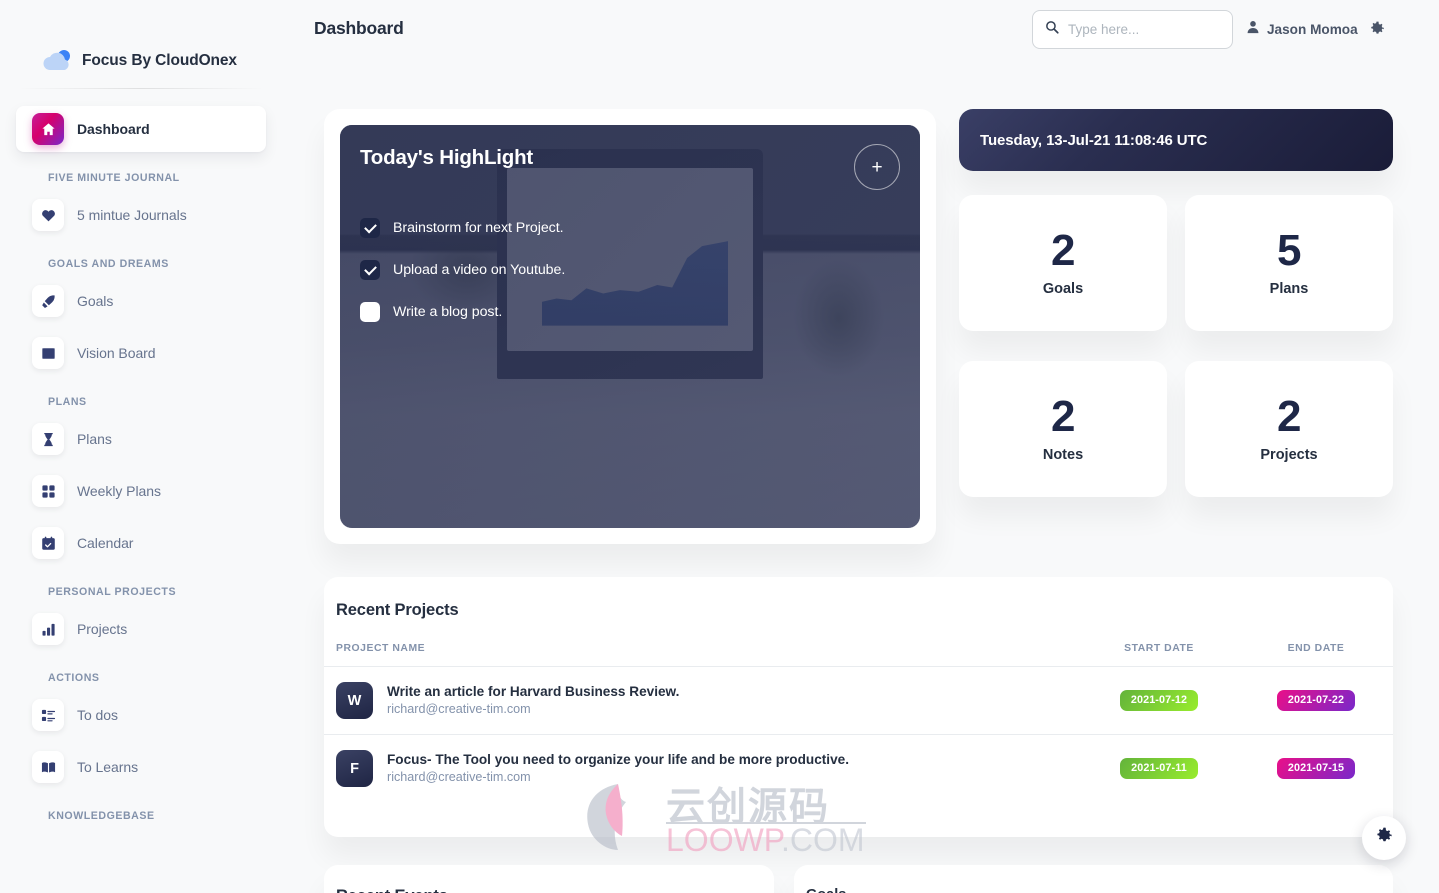 The image size is (1439, 893). I want to click on search-input, so click(1144, 29).